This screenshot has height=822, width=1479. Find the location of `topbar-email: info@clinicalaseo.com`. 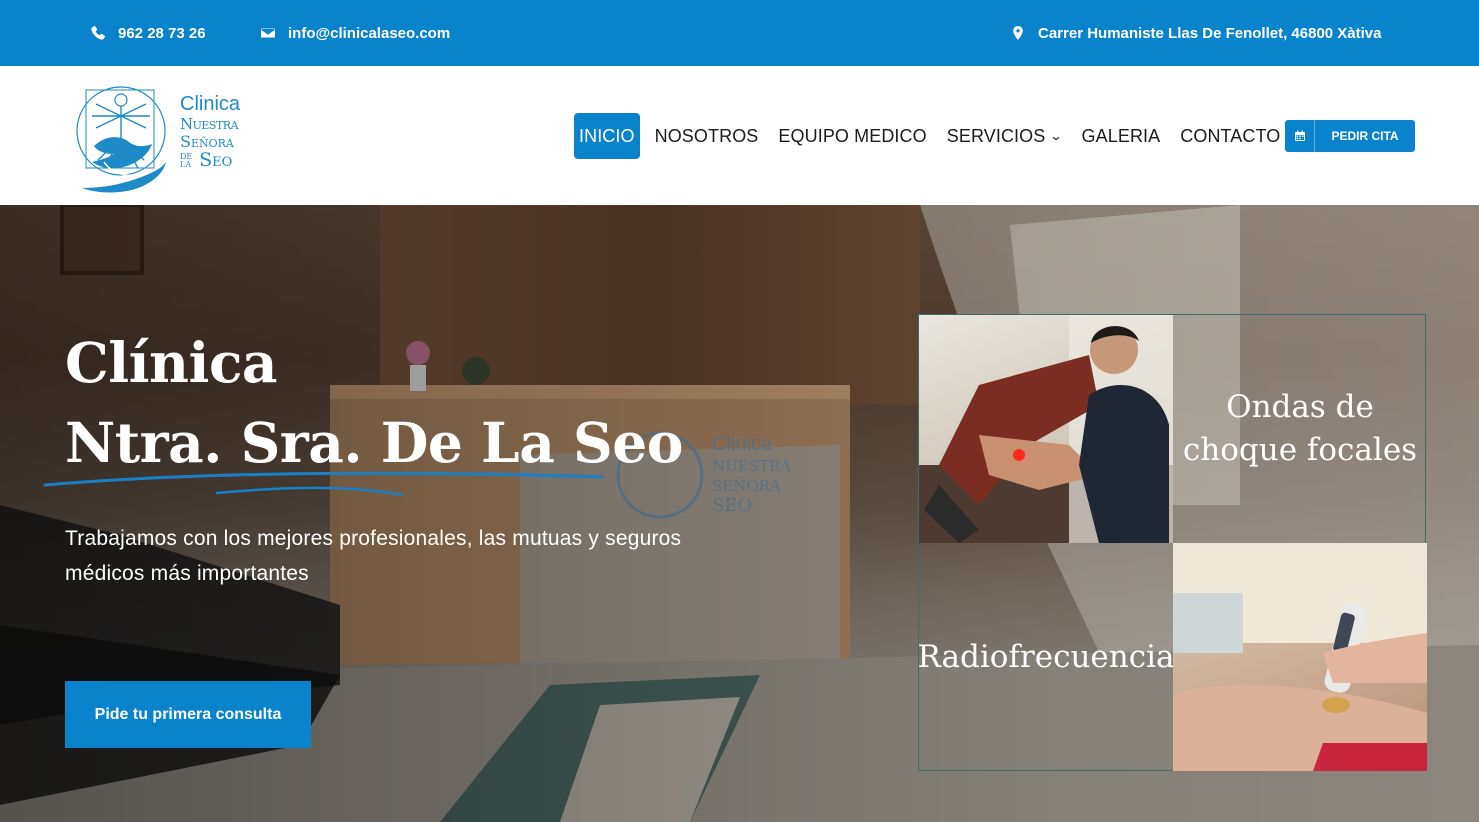

topbar-email: info@clinicalaseo.com is located at coordinates (355, 33).